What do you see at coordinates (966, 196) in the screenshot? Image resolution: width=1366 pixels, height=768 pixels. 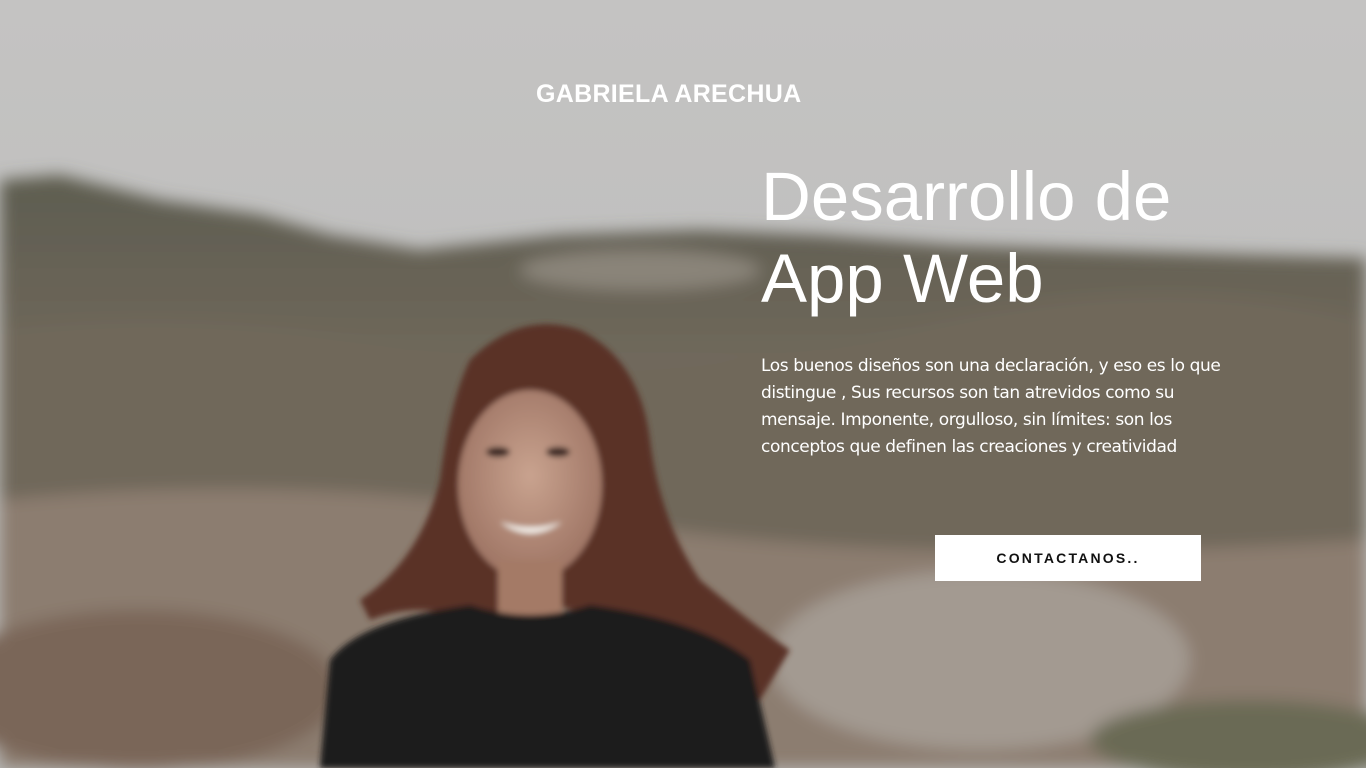 I see `hero-headline-line: Desarrollo de` at bounding box center [966, 196].